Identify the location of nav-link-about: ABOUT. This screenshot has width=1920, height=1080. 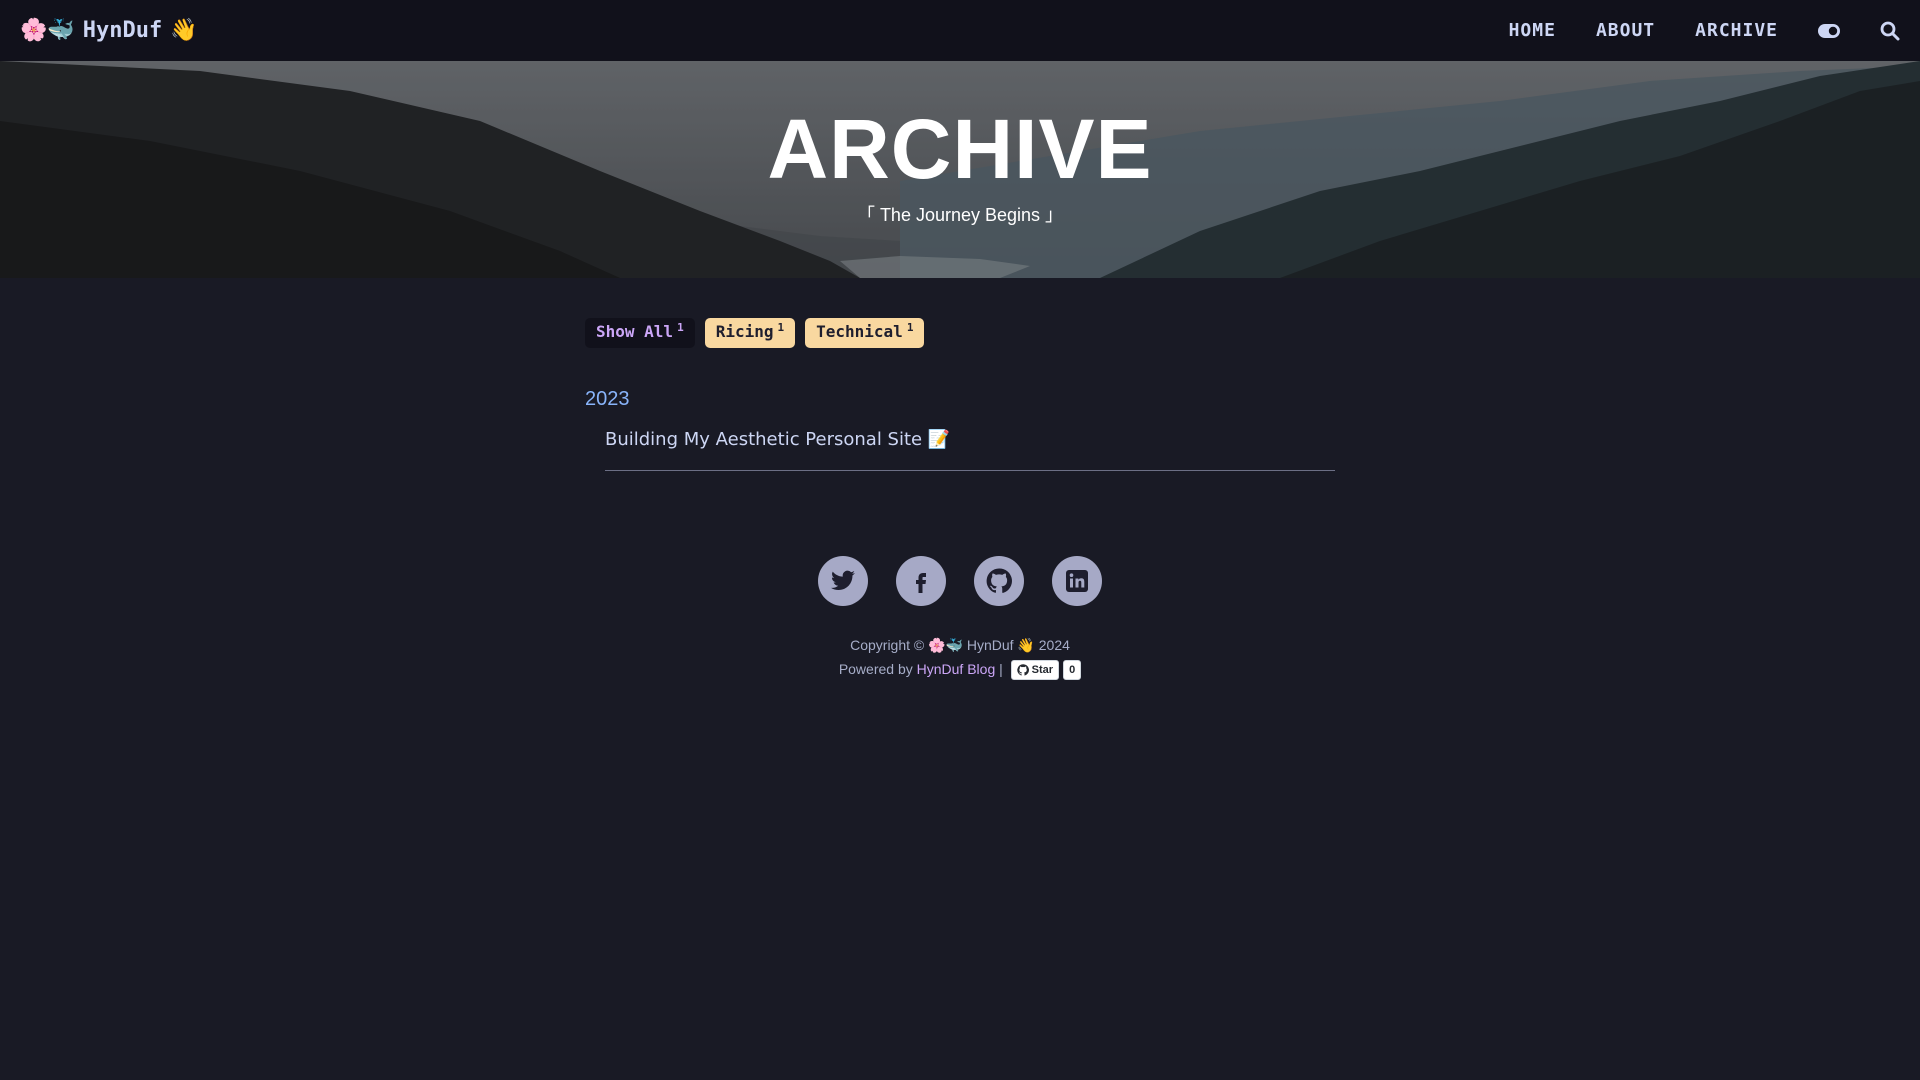
(1625, 30).